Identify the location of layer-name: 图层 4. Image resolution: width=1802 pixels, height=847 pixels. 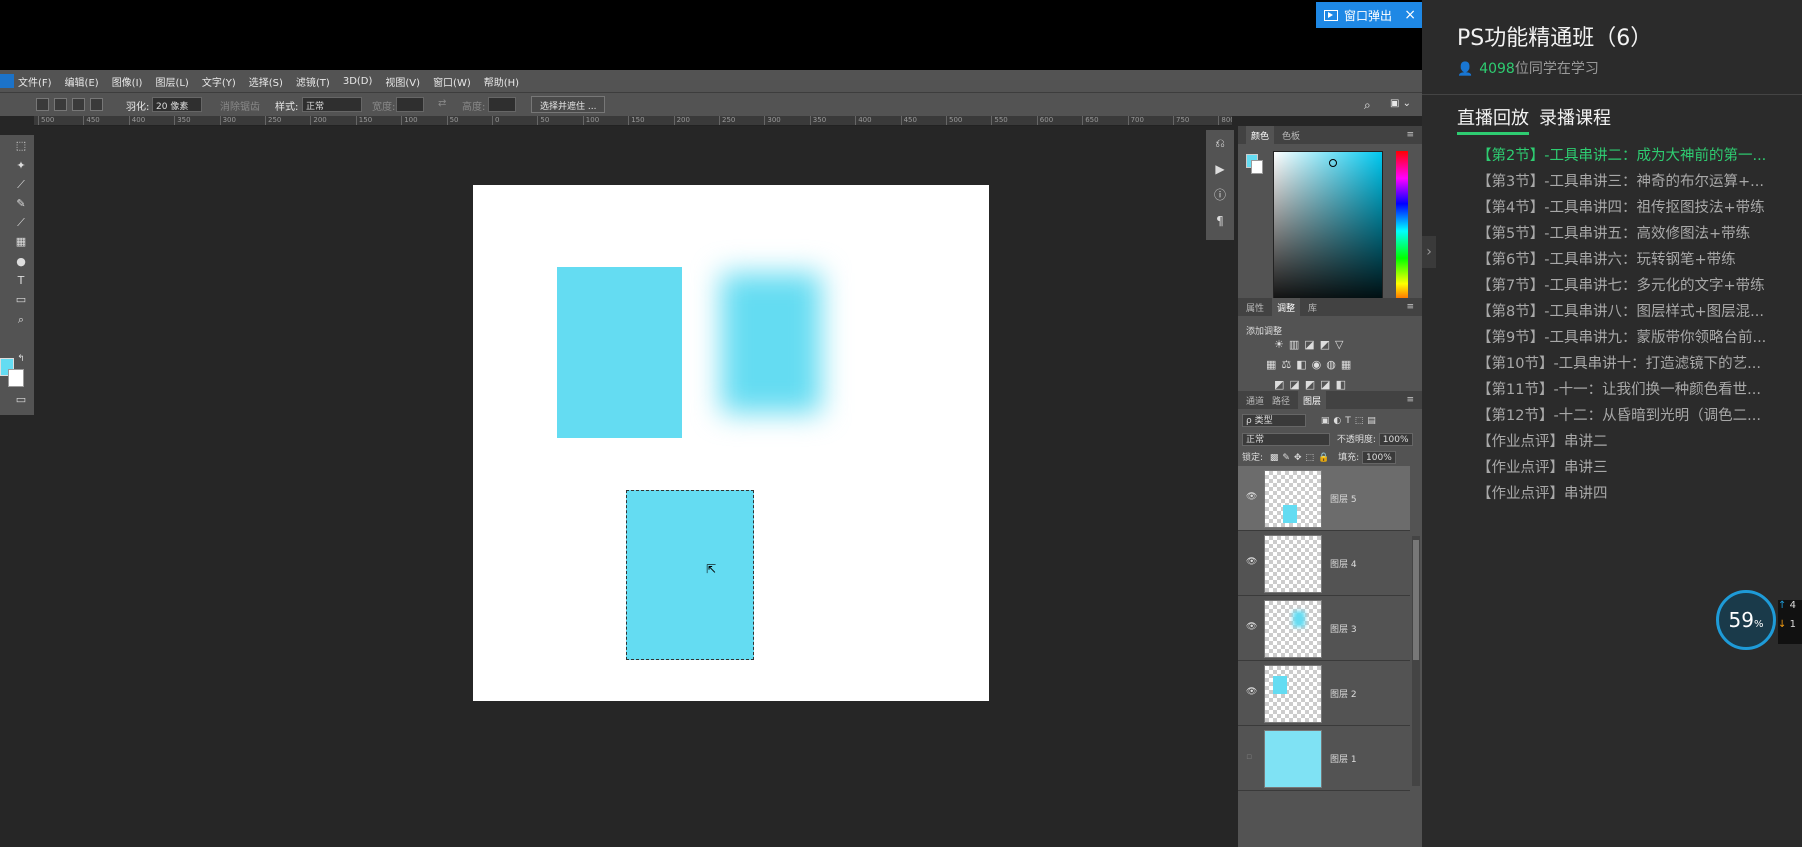
(1343, 565).